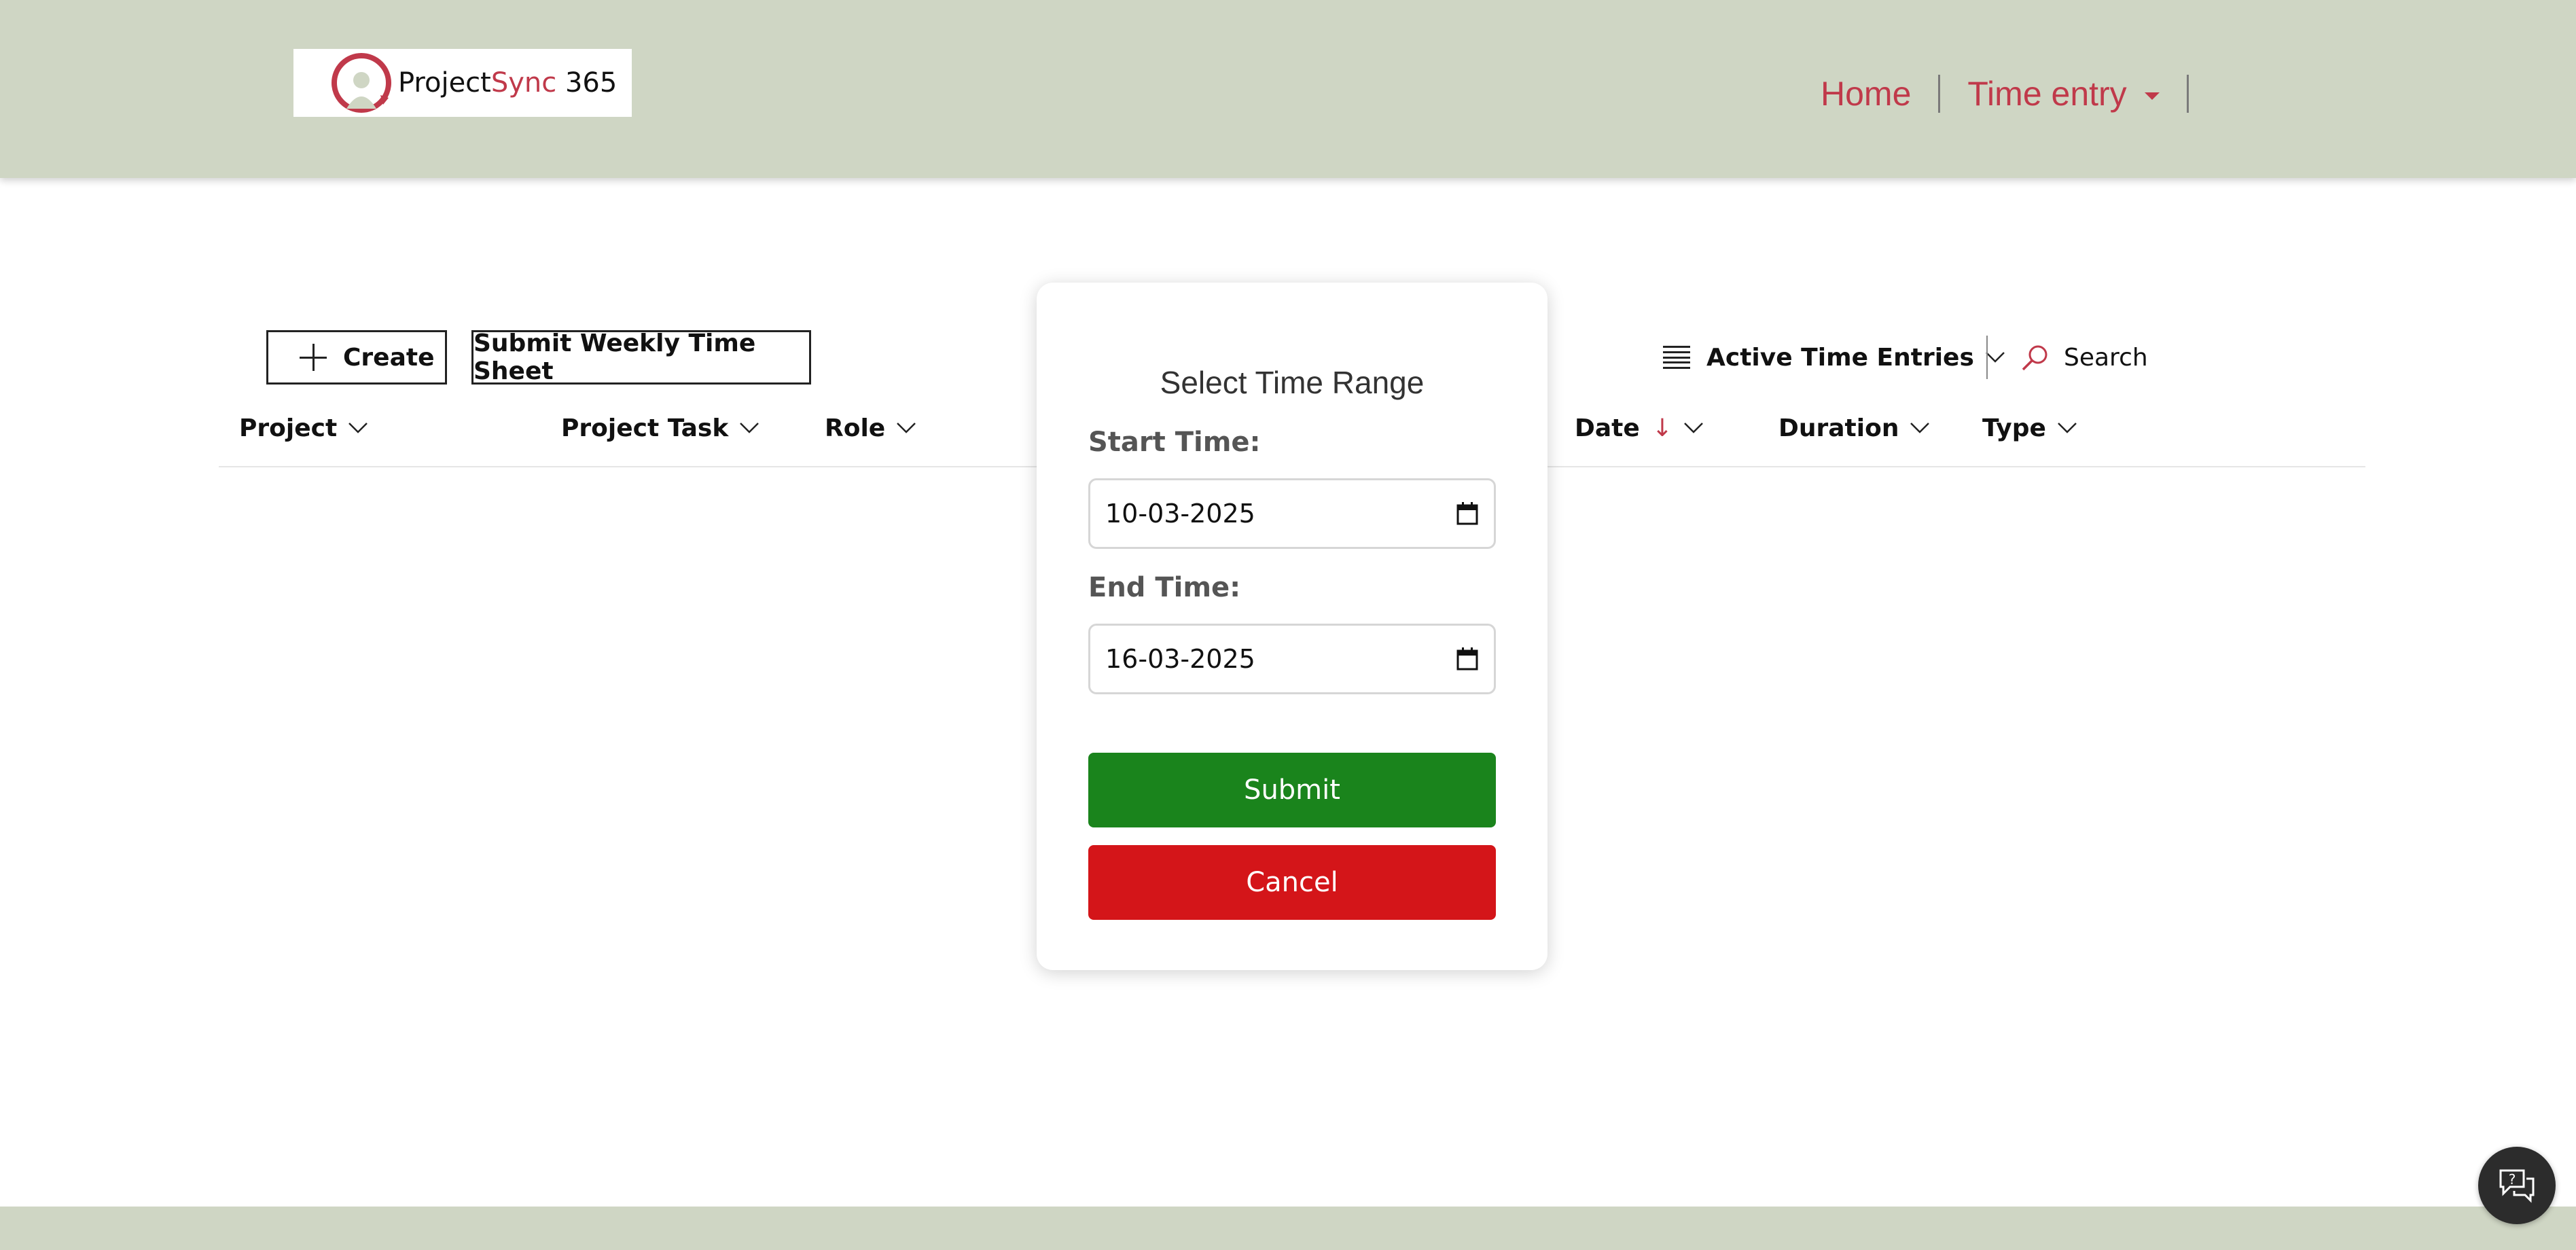  What do you see at coordinates (645, 428) in the screenshot?
I see `column-header-label: Project Task` at bounding box center [645, 428].